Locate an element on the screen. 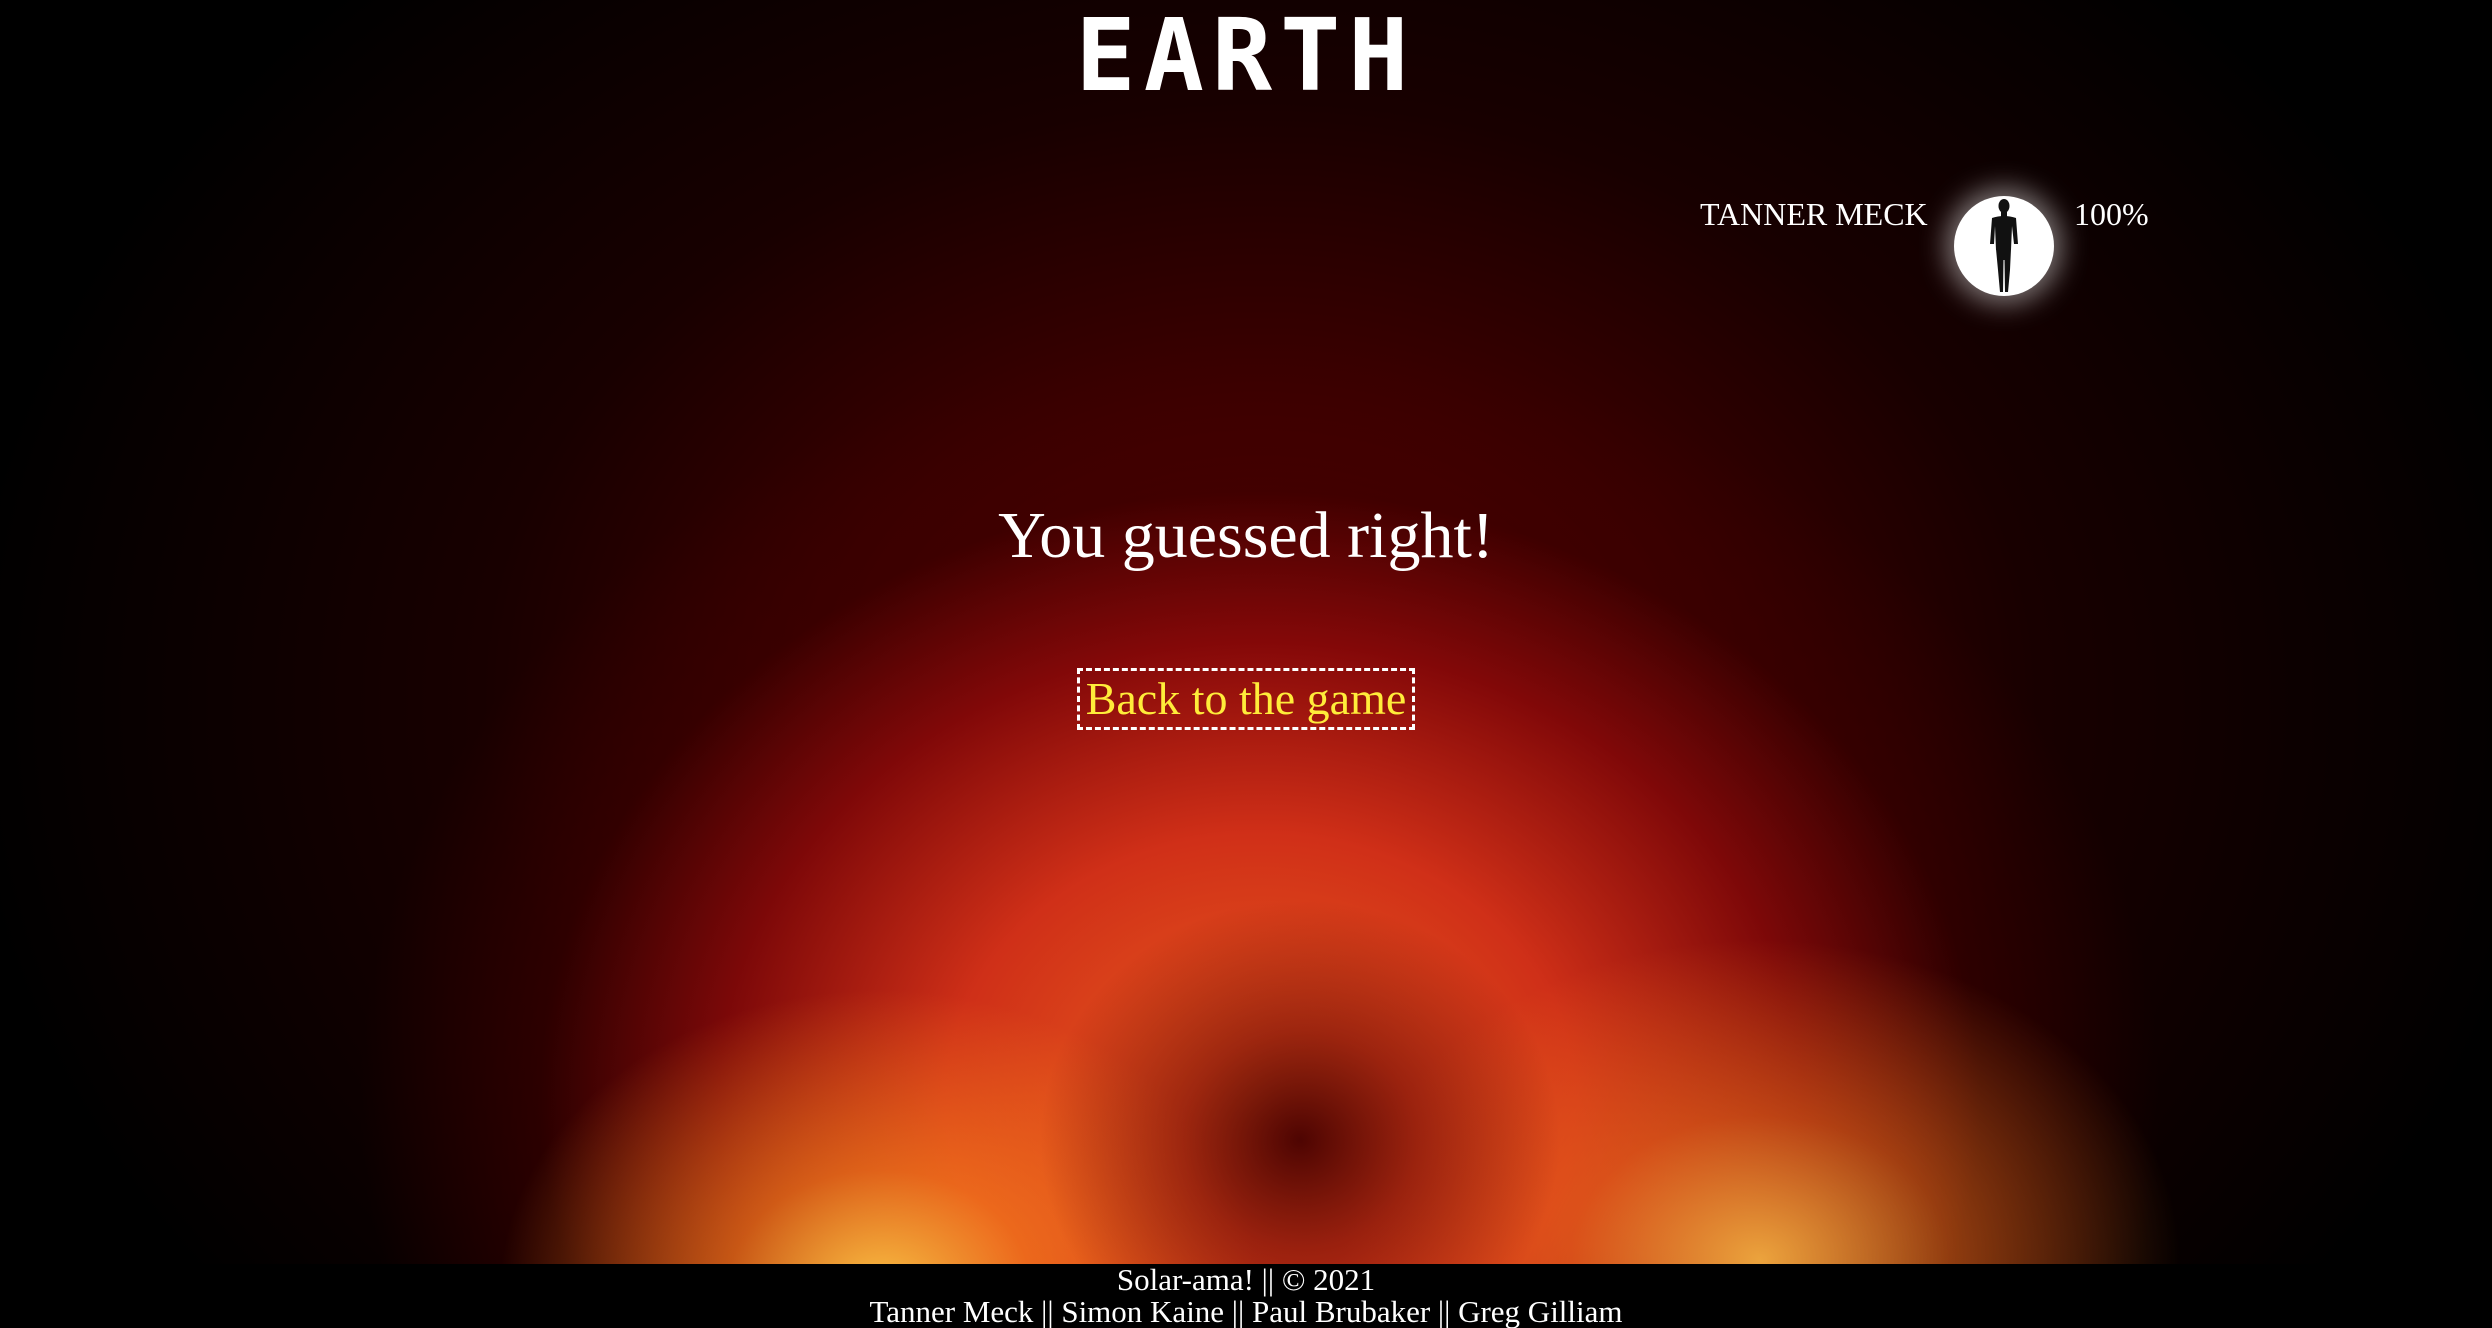  back-to-game-link: Back to the game is located at coordinates (1246, 699).